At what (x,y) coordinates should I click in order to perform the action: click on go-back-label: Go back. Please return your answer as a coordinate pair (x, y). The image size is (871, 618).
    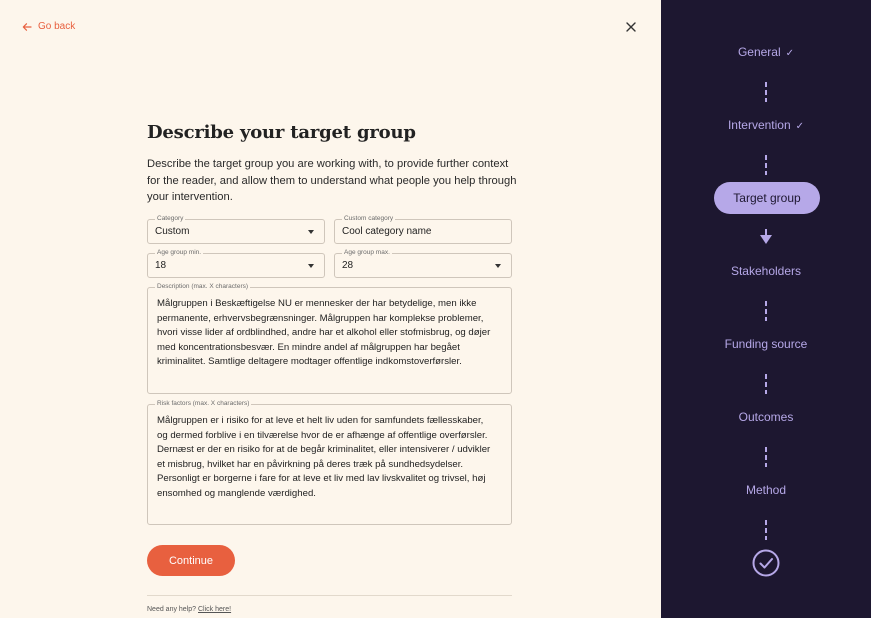
    Looking at the image, I should click on (57, 26).